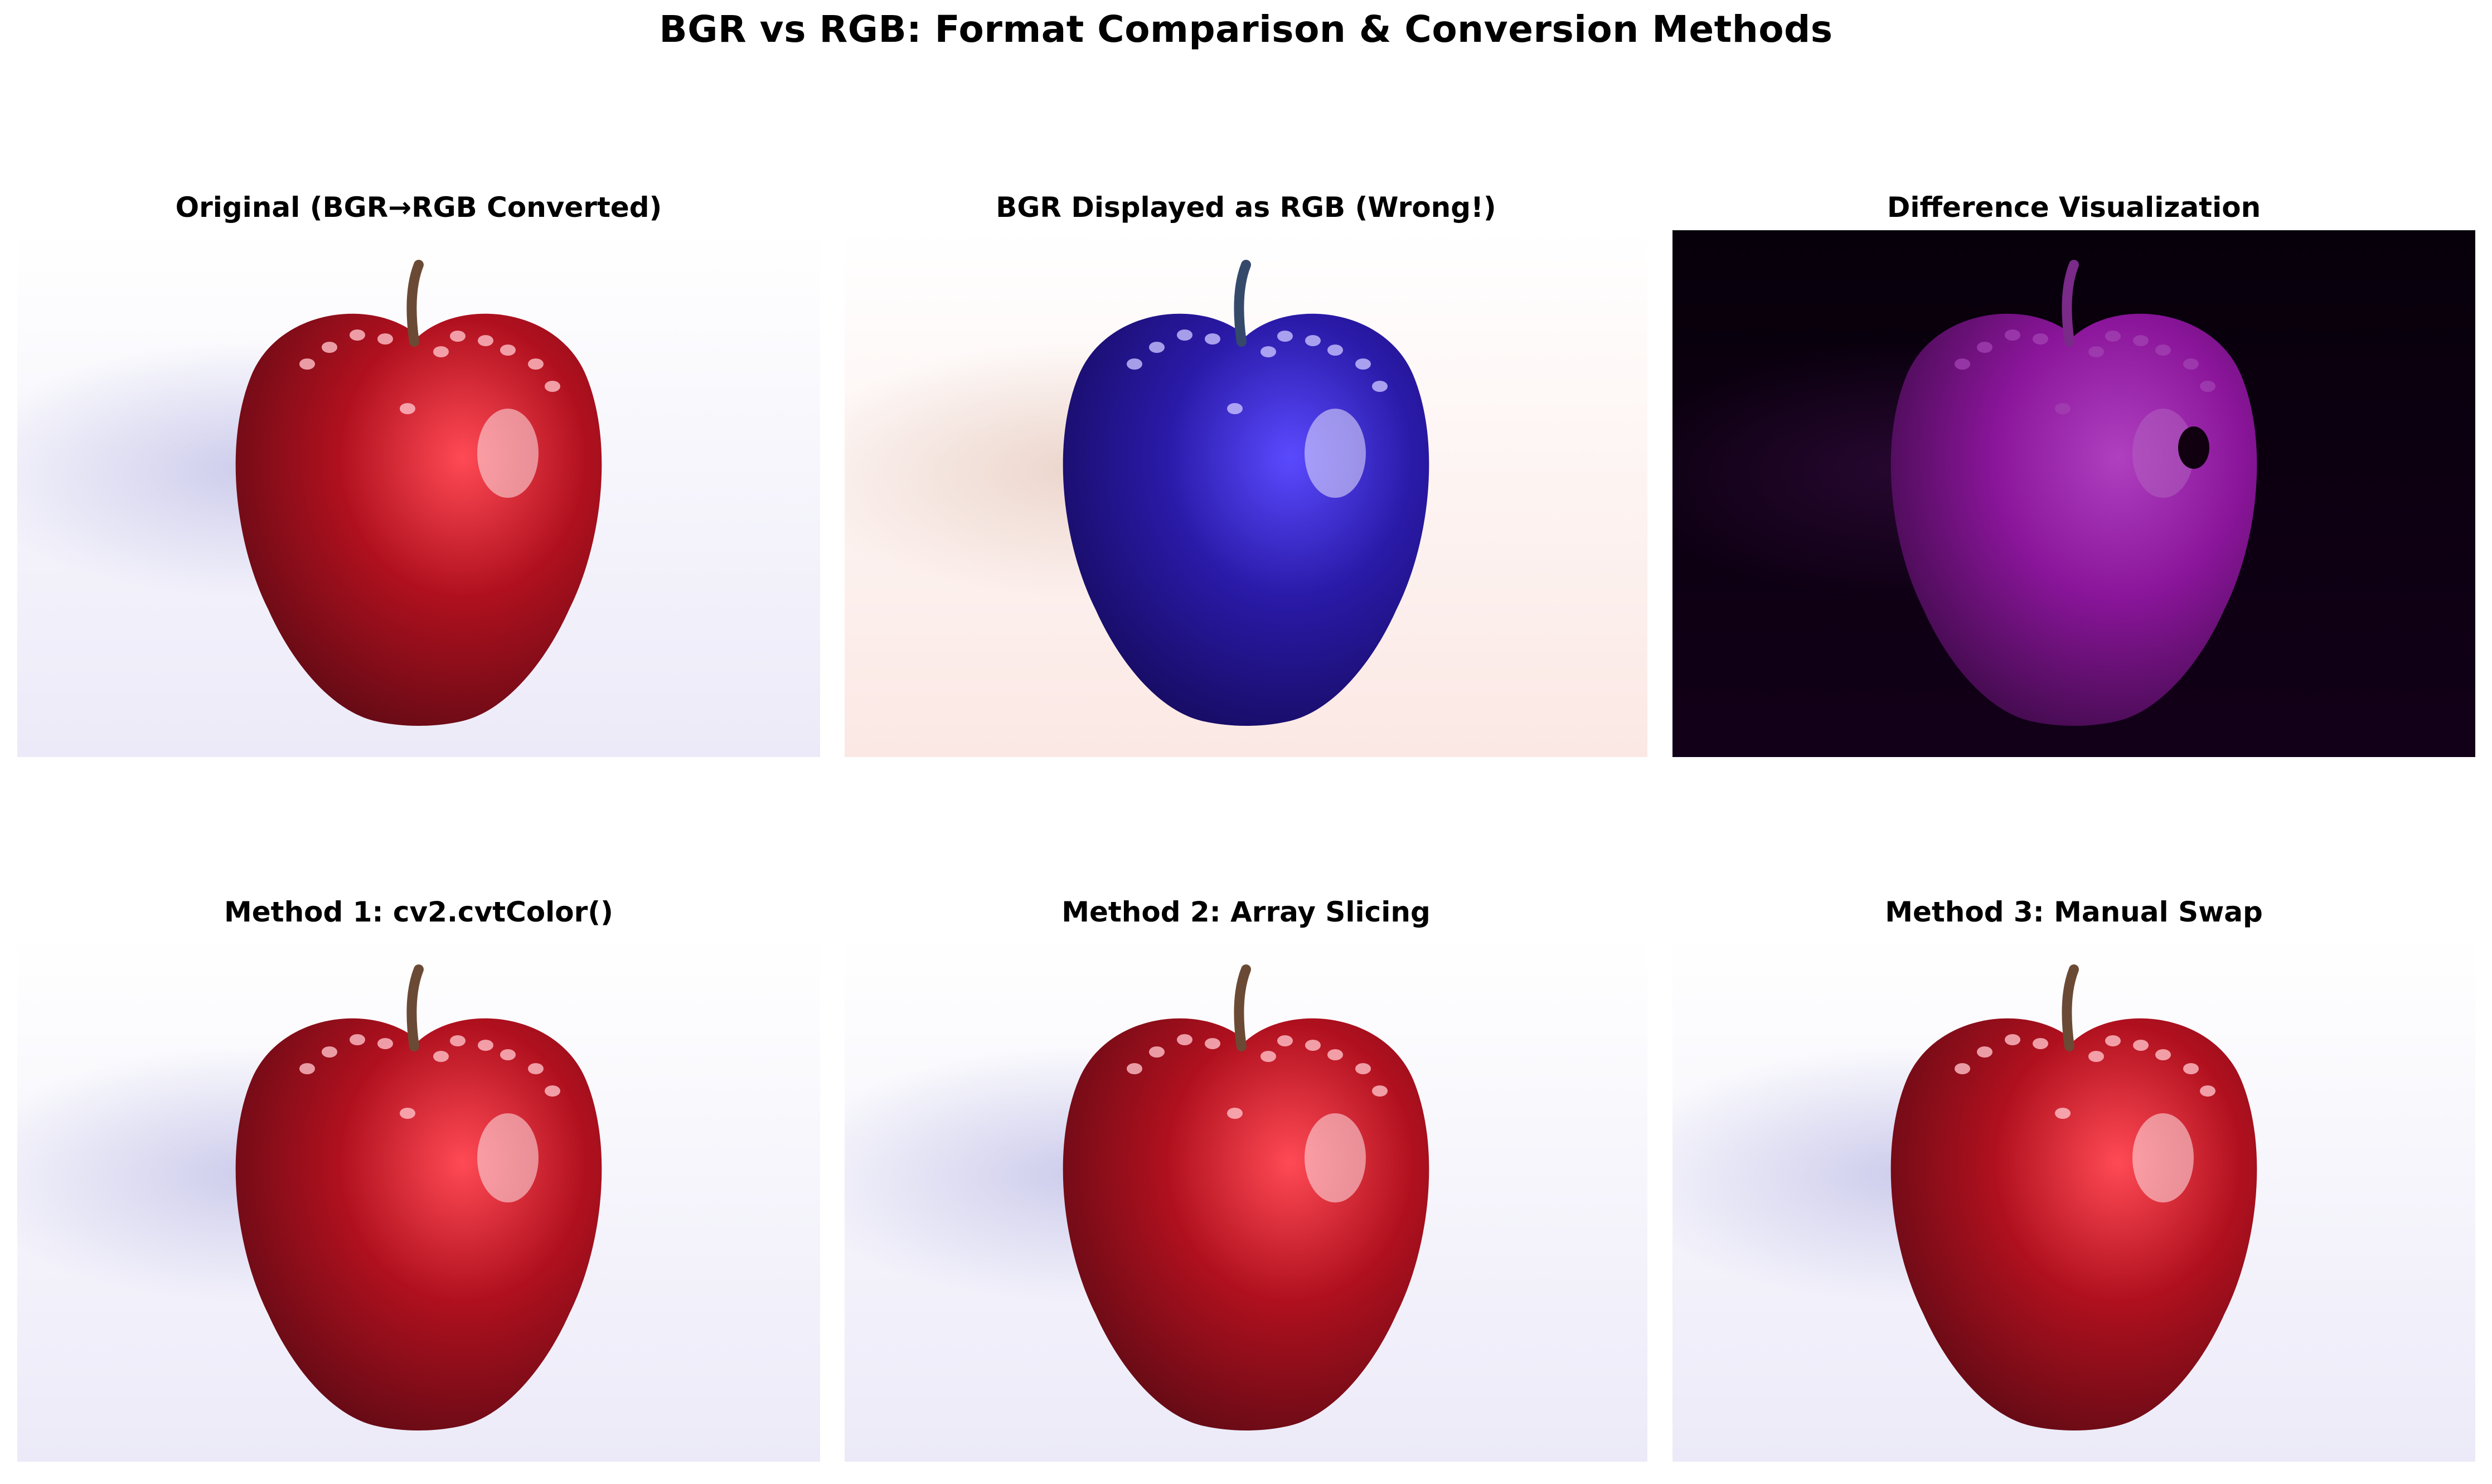  I want to click on apple-image-rgb, so click(418, 493).